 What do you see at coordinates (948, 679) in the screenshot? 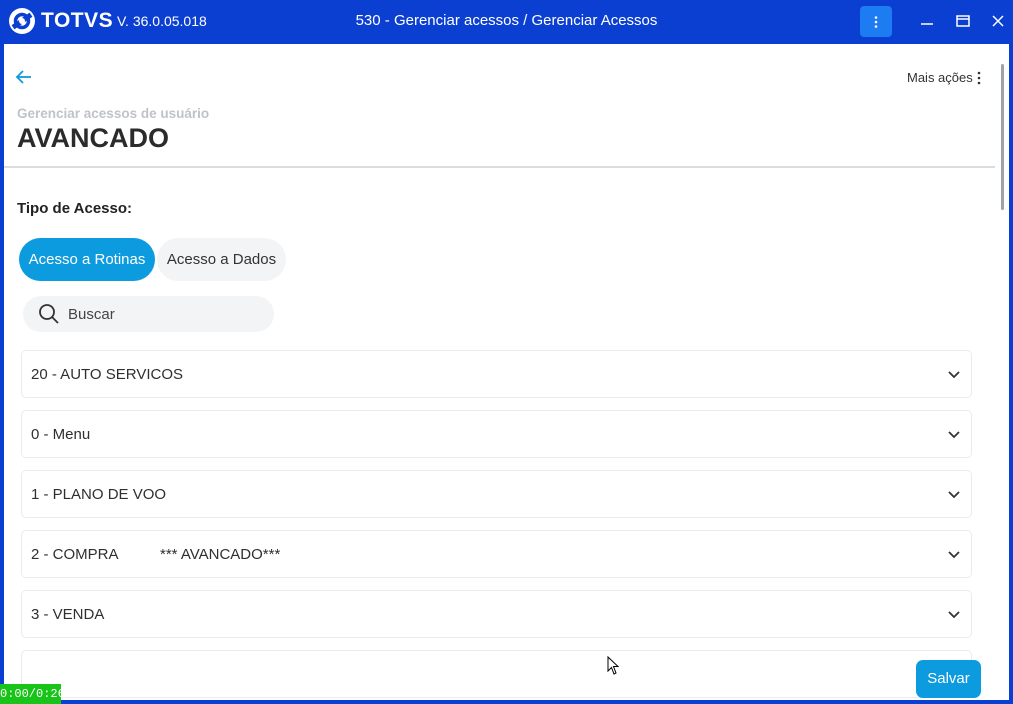
I see `save-button: Salvar` at bounding box center [948, 679].